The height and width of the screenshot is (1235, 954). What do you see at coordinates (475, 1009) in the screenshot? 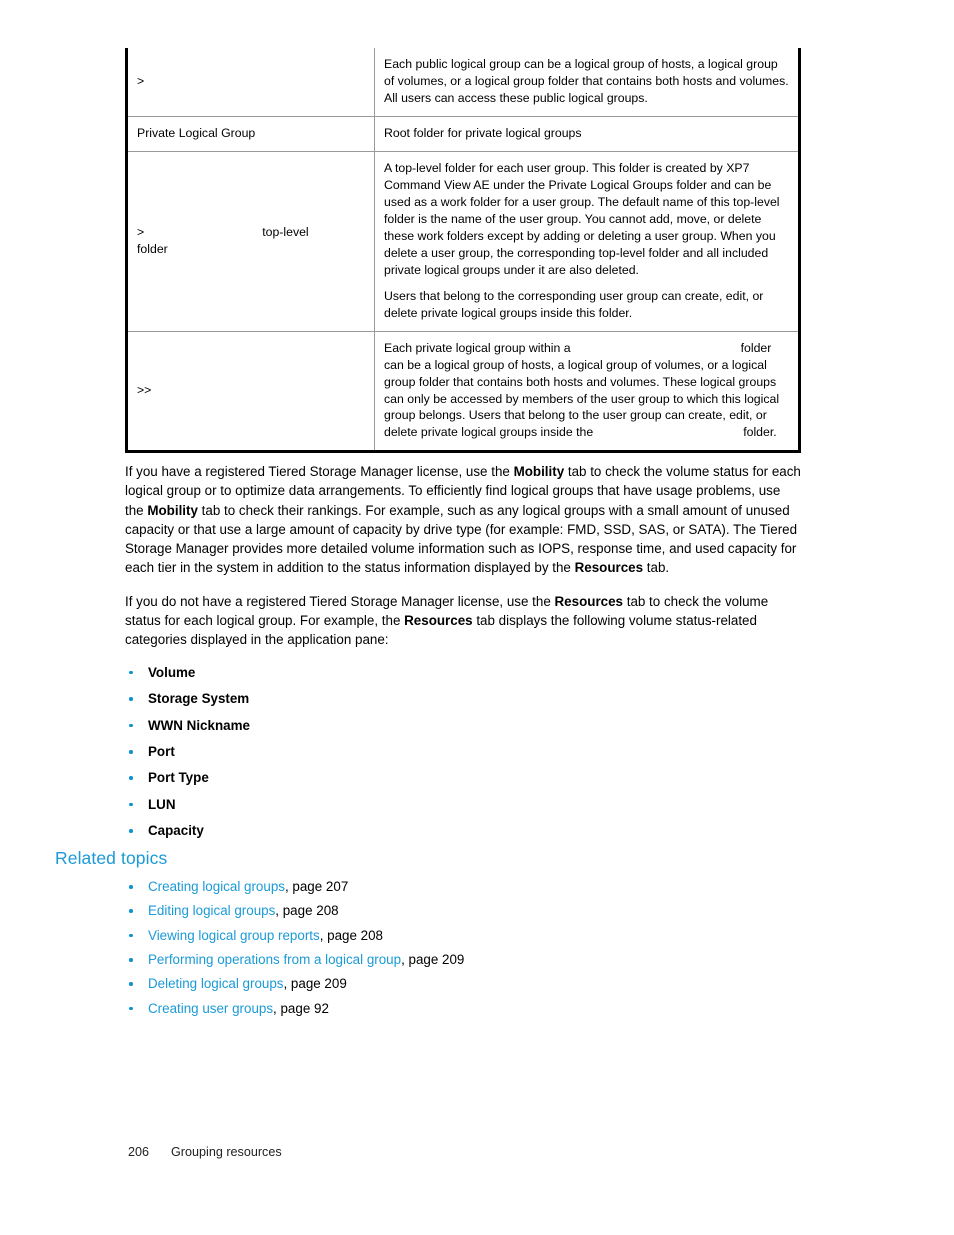
I see `list-item: Creating user groups, page 92` at bounding box center [475, 1009].